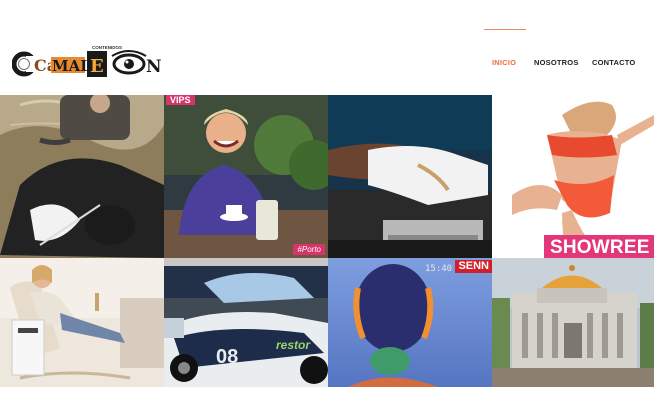  Describe the element at coordinates (410, 176) in the screenshot. I see `tile-sprinter-start` at that location.